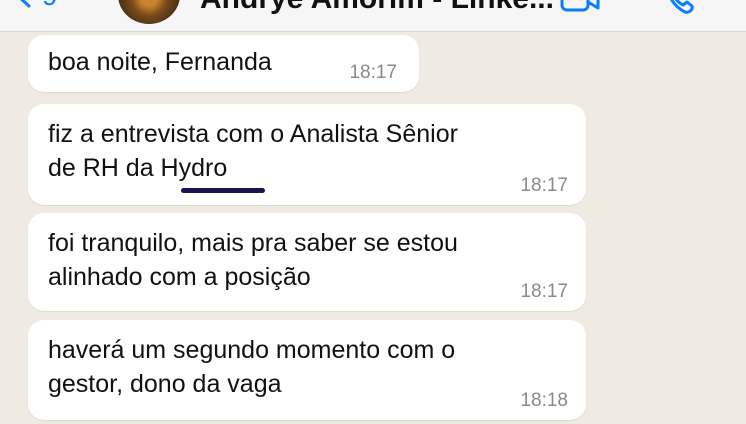 The image size is (746, 424). Describe the element at coordinates (544, 400) in the screenshot. I see `message-time: 18:18` at that location.